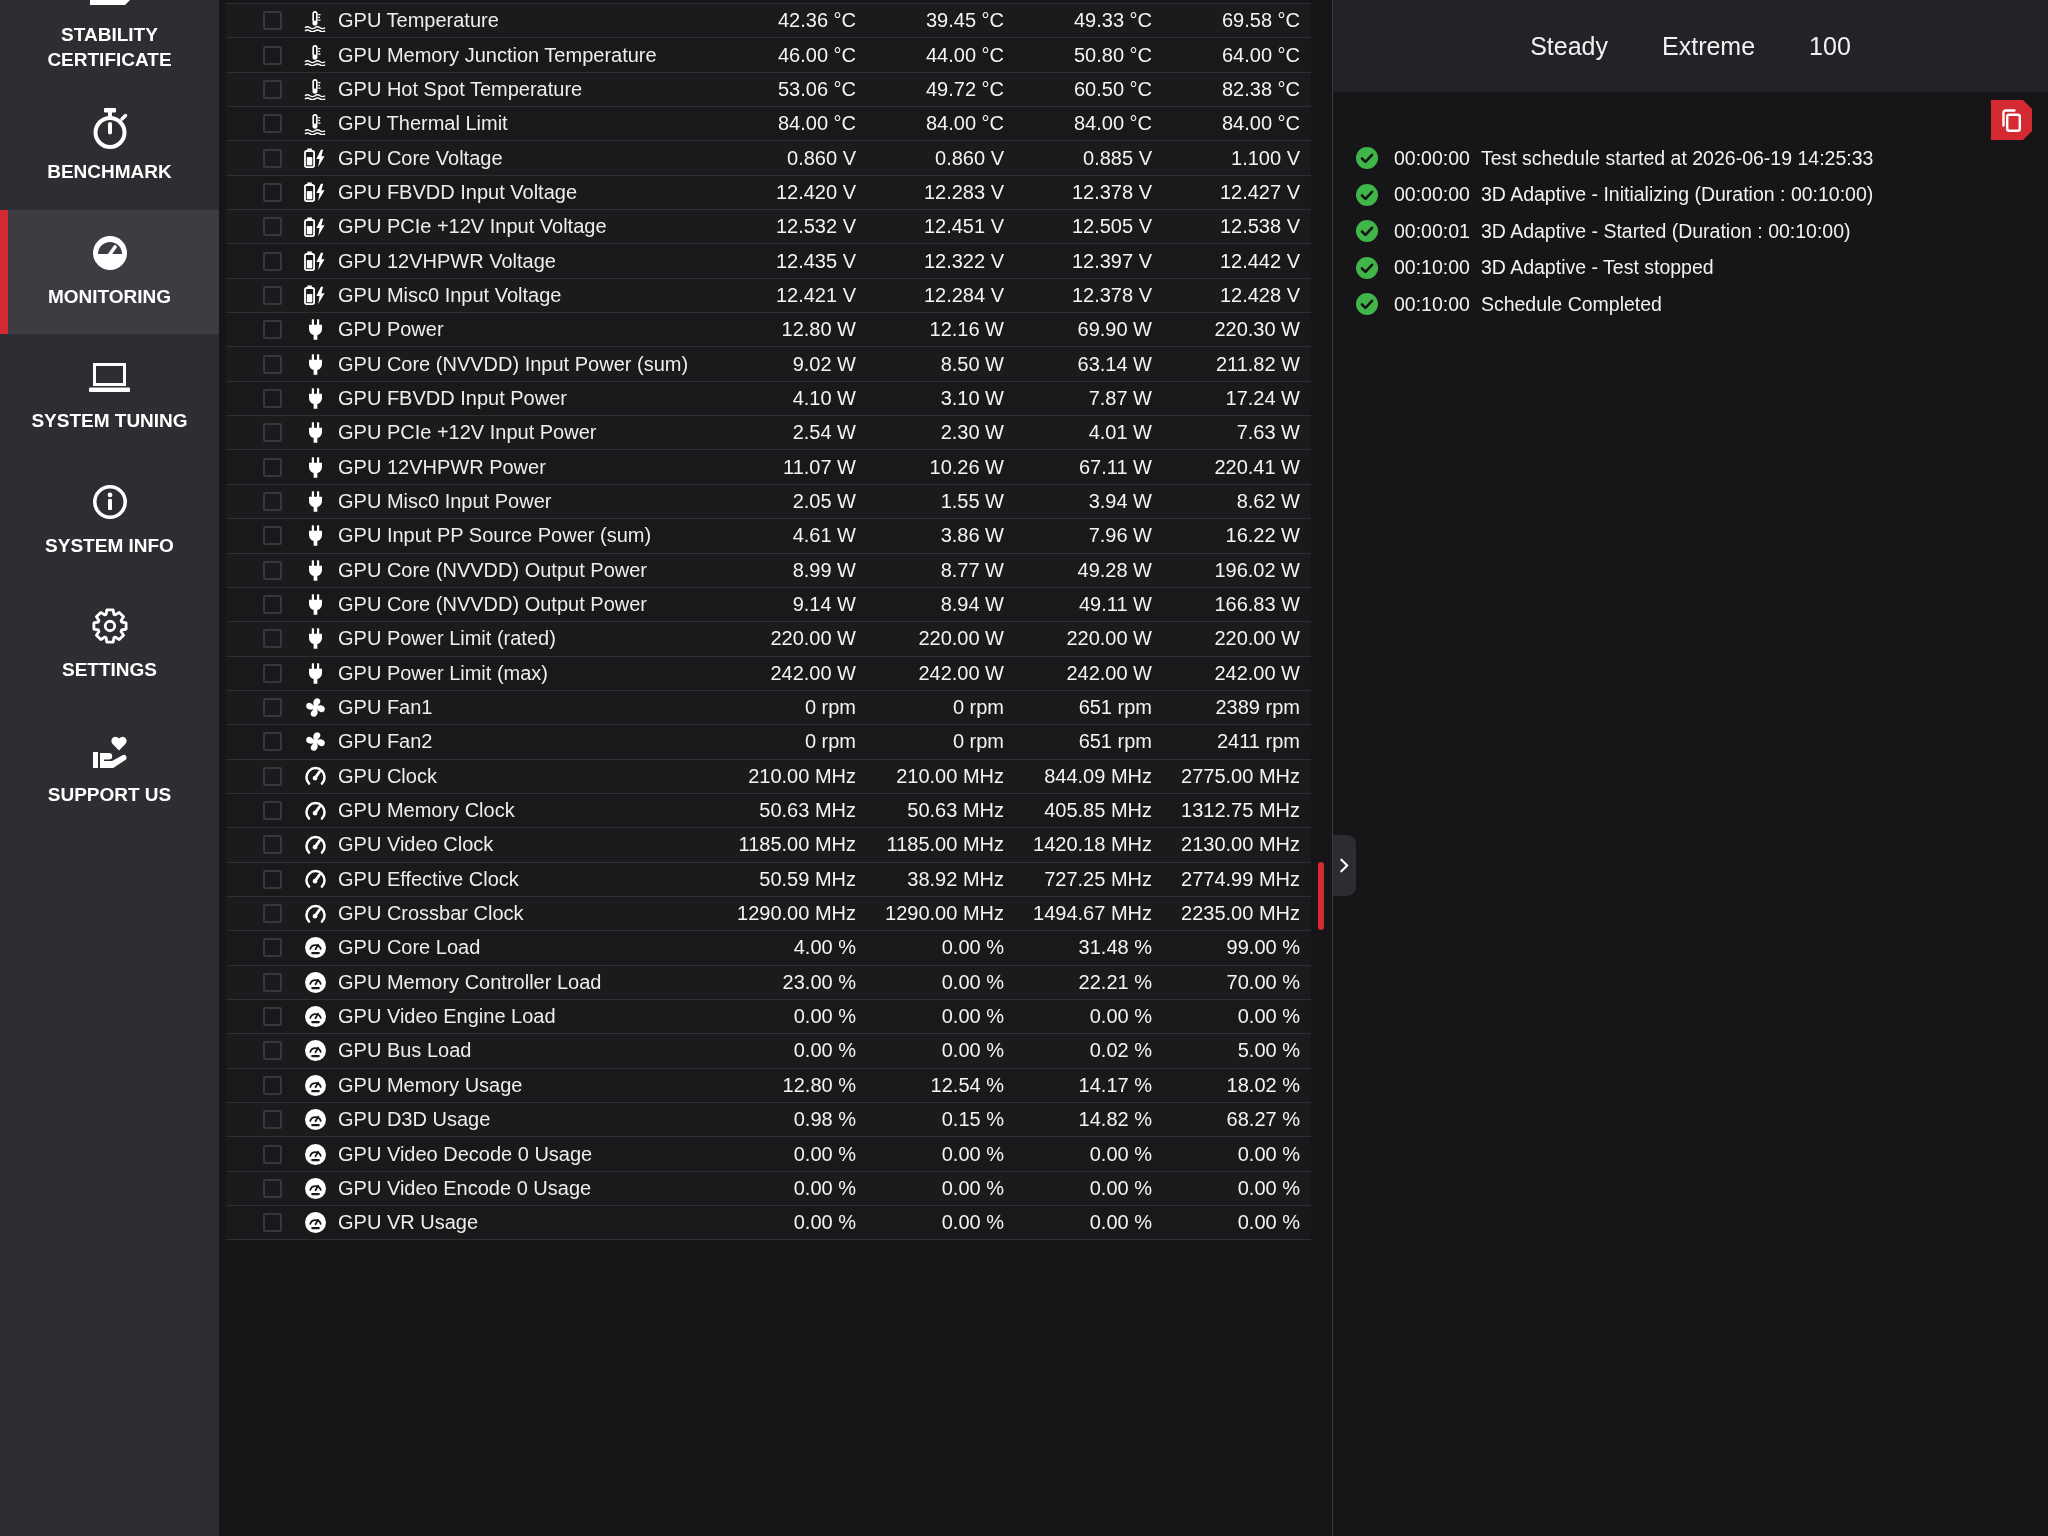 This screenshot has height=1536, width=2048. Describe the element at coordinates (819, 467) in the screenshot. I see `sensor-value: 11.07 W` at that location.